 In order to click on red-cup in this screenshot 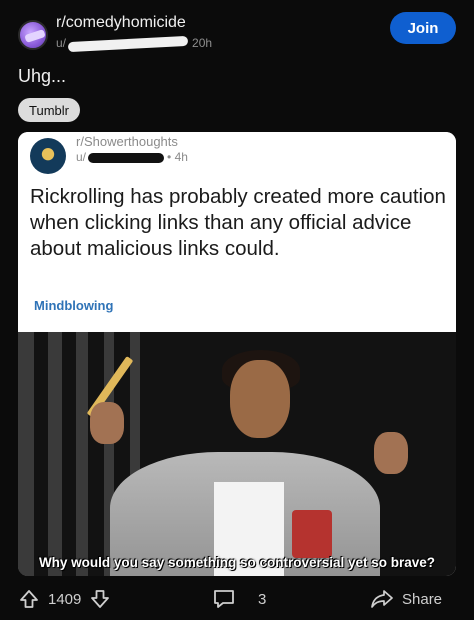, I will do `click(312, 534)`.